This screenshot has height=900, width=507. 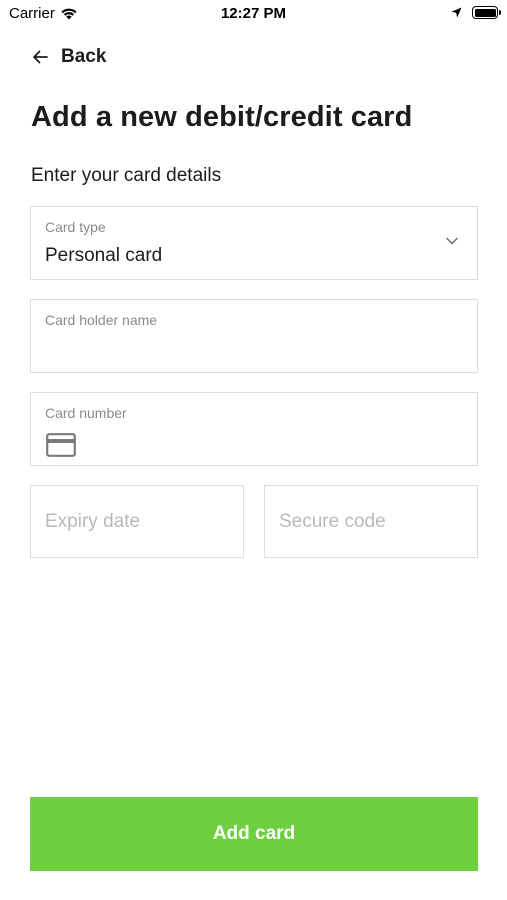 What do you see at coordinates (254, 336) in the screenshot?
I see `card-holder-name-field: Card holder name` at bounding box center [254, 336].